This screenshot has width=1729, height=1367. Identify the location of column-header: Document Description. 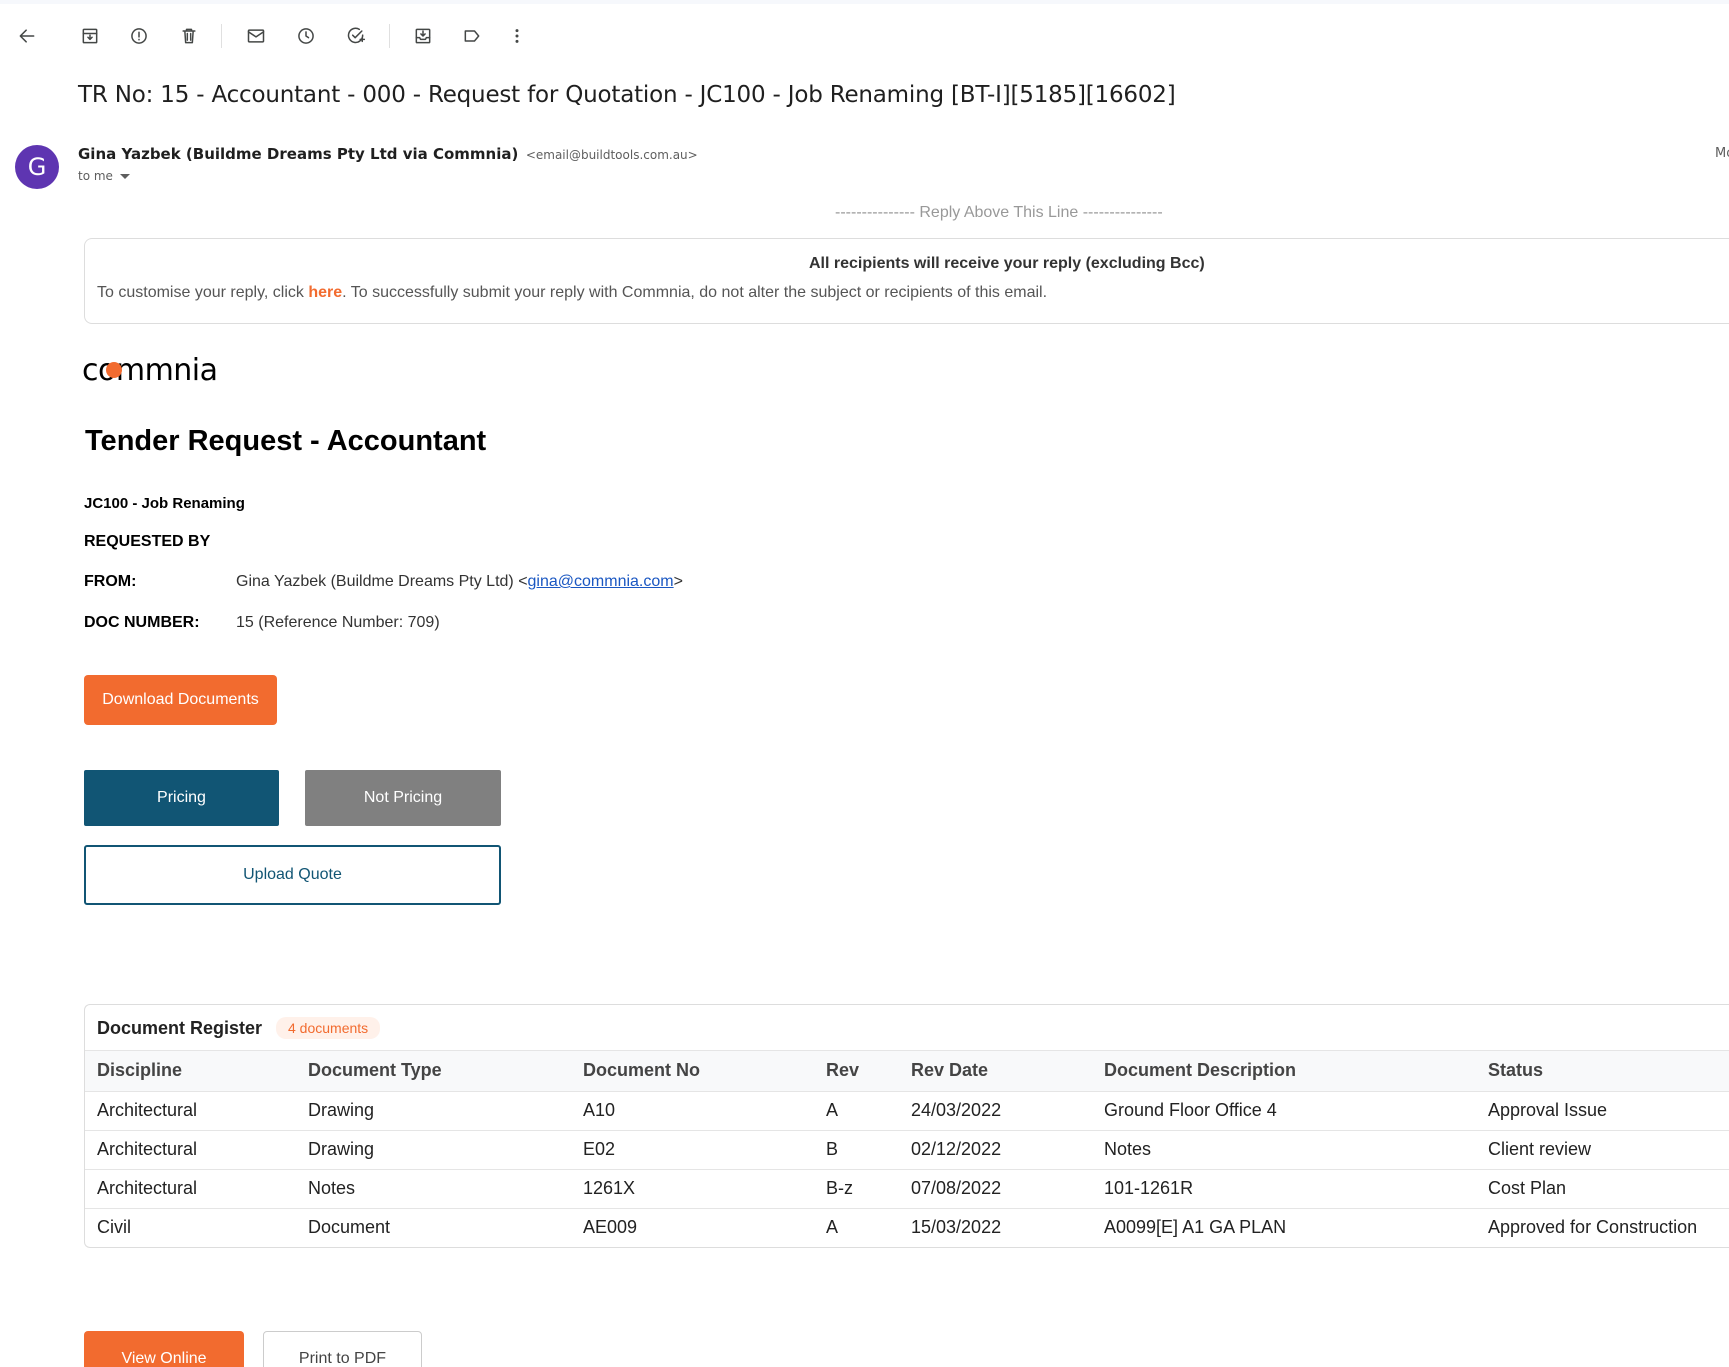
(1284, 1071).